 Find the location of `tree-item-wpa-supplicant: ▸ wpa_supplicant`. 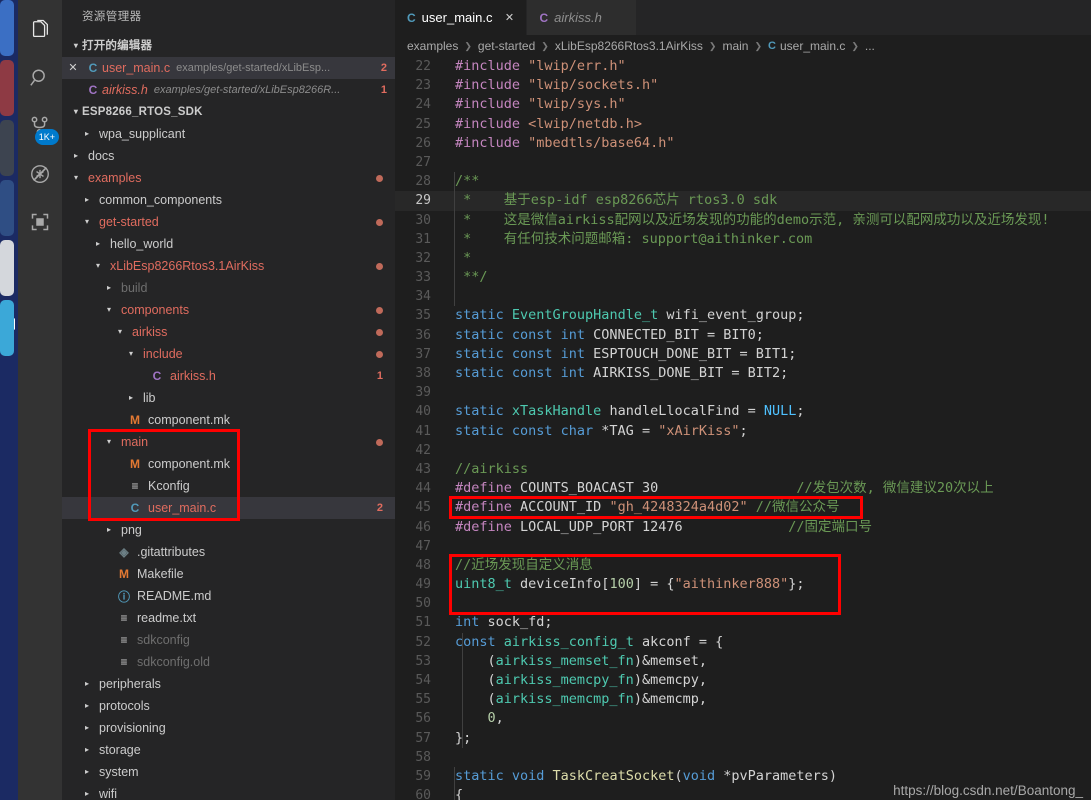

tree-item-wpa-supplicant: ▸ wpa_supplicant is located at coordinates (228, 134).